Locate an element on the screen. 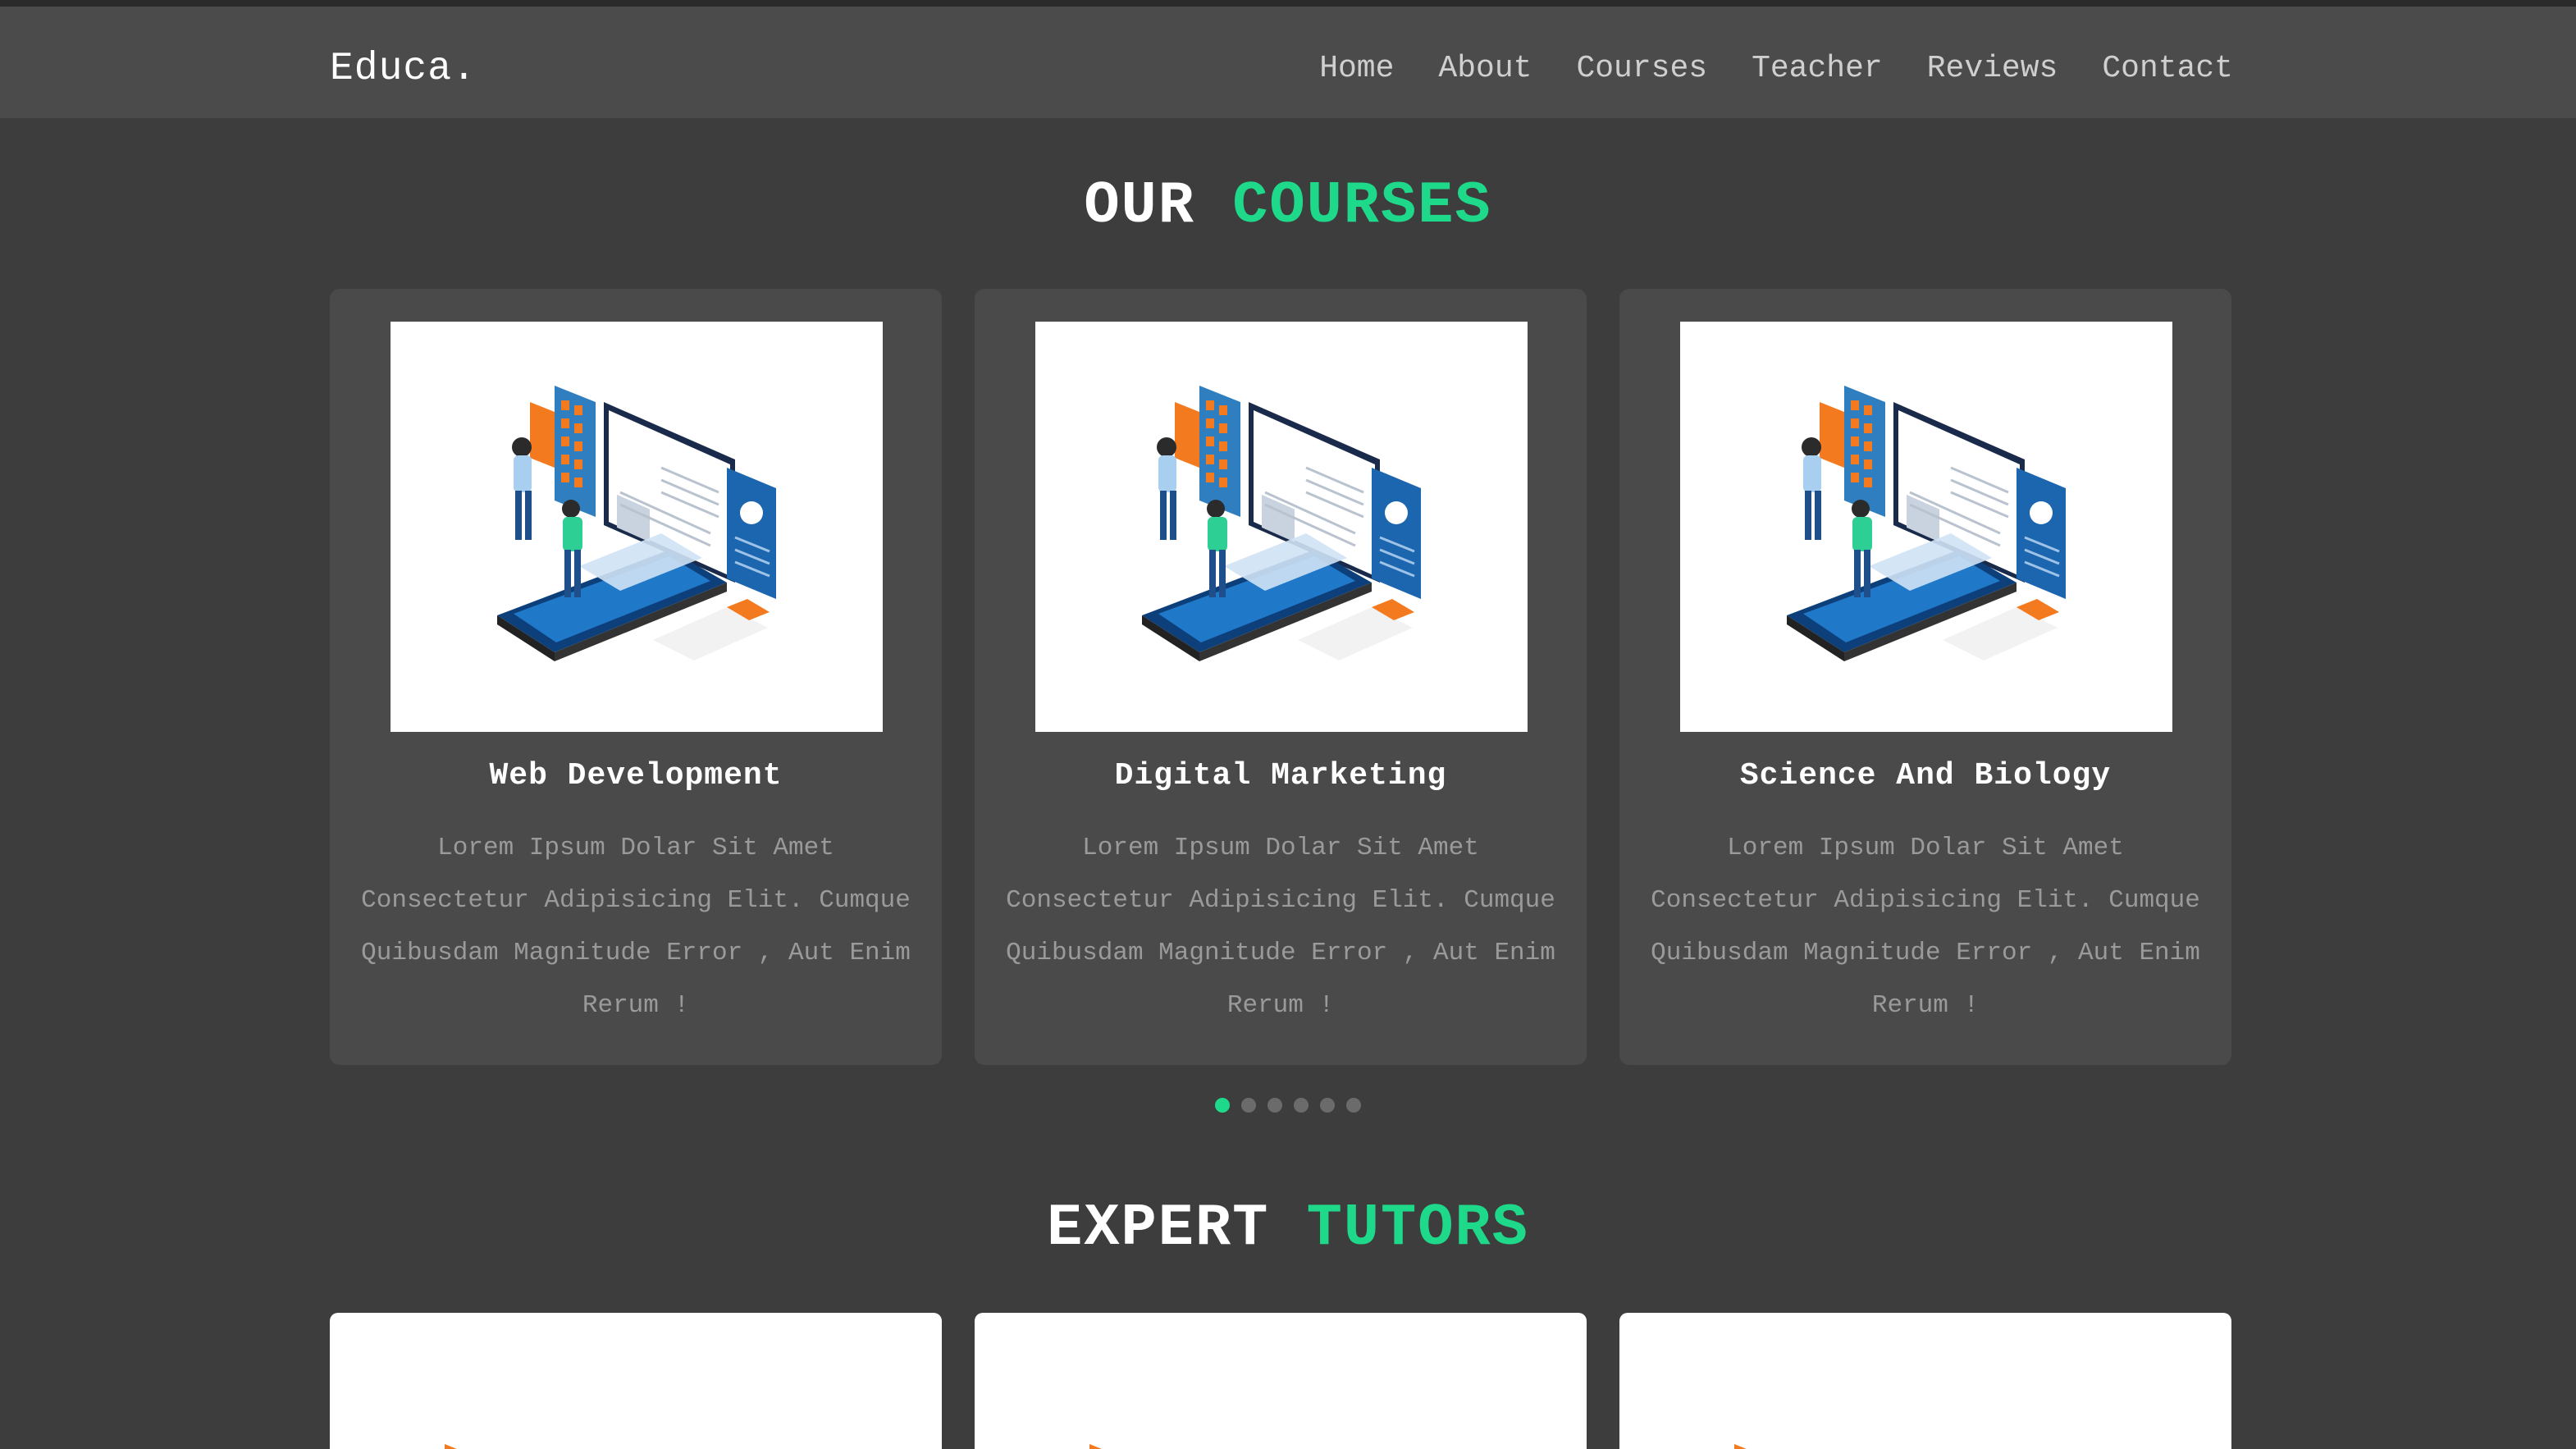  course-title: Science And Biology is located at coordinates (1926, 775).